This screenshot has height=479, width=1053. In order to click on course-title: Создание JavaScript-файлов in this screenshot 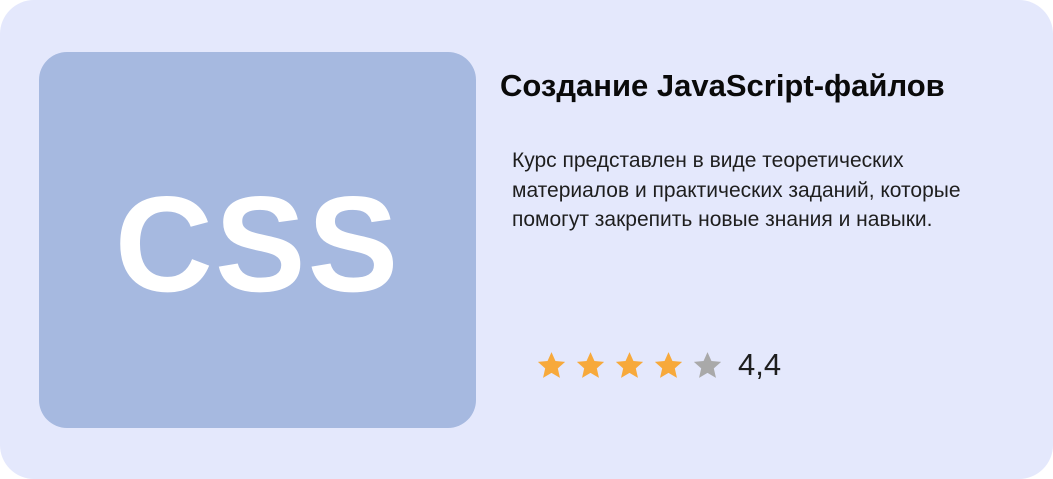, I will do `click(722, 85)`.